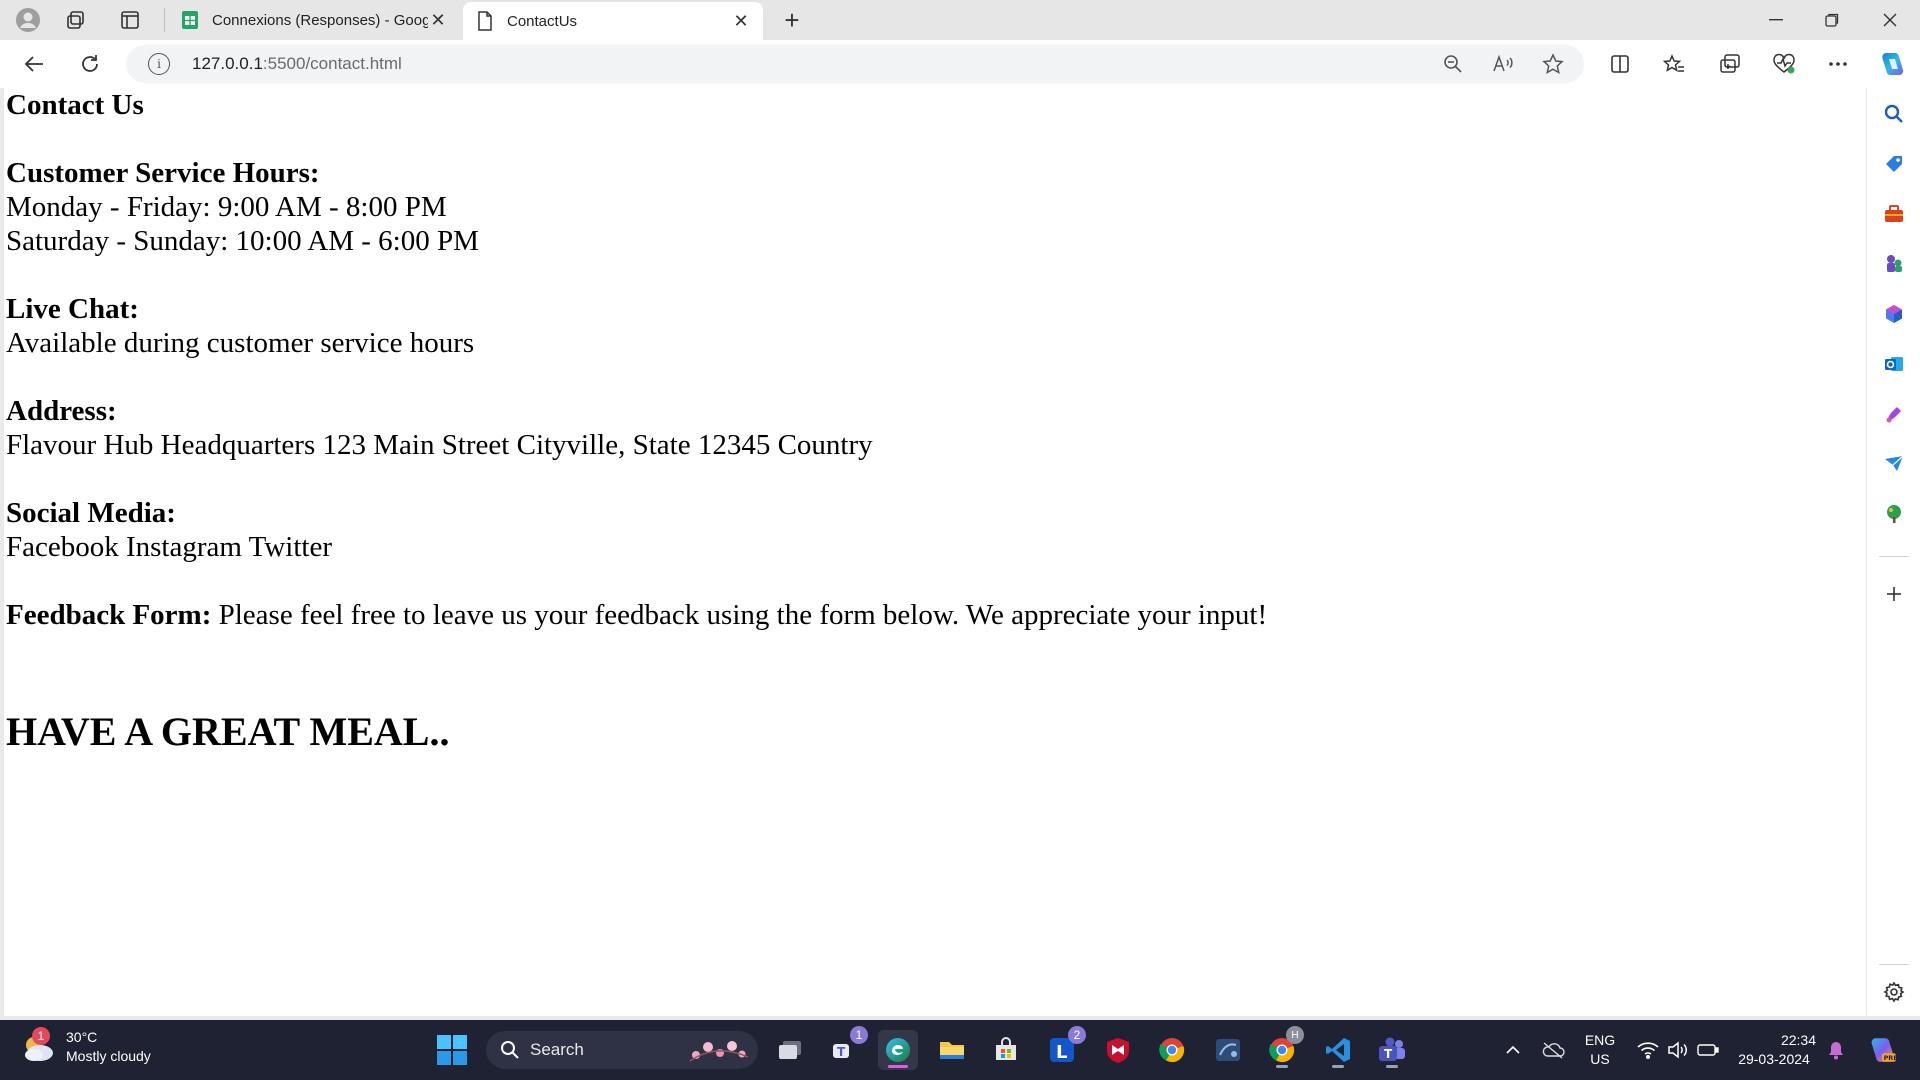 This screenshot has width=1920, height=1080. Describe the element at coordinates (1893, 514) in the screenshot. I see `tree-icon` at that location.